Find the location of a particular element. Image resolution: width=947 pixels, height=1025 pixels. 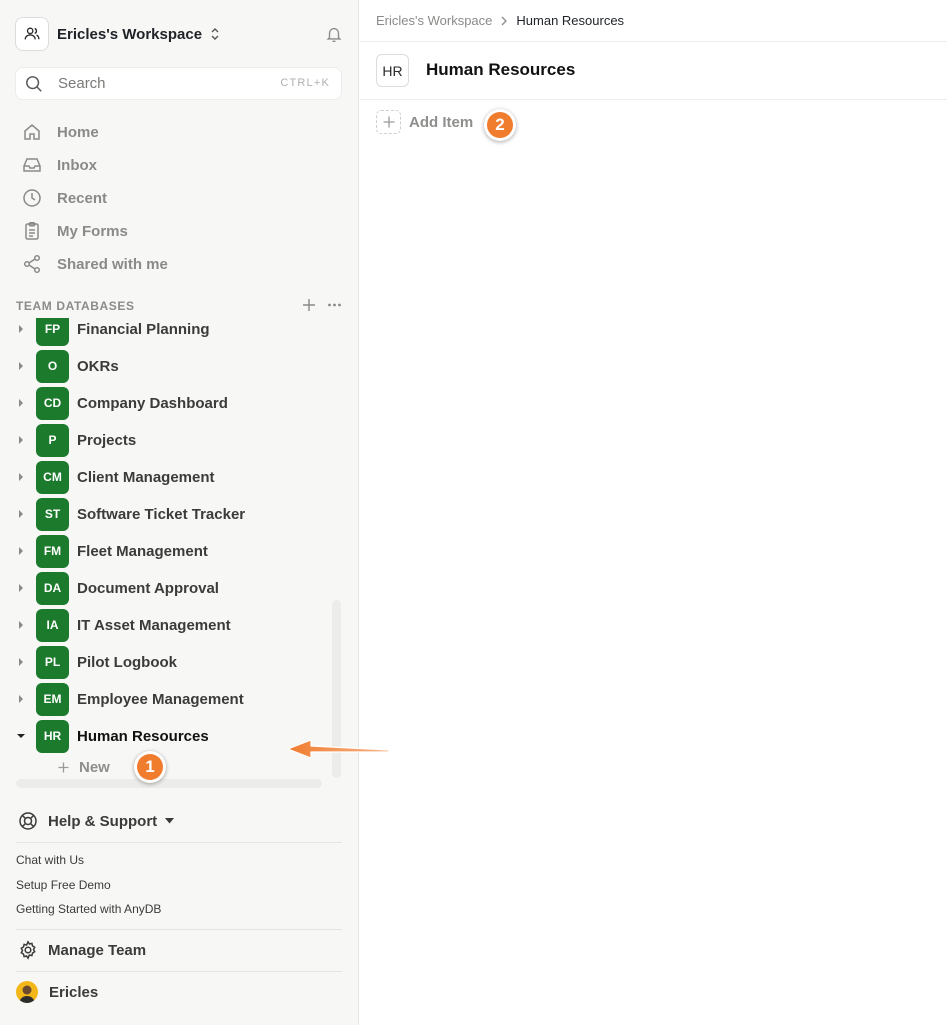

user-profile: Ericles is located at coordinates (57, 992).